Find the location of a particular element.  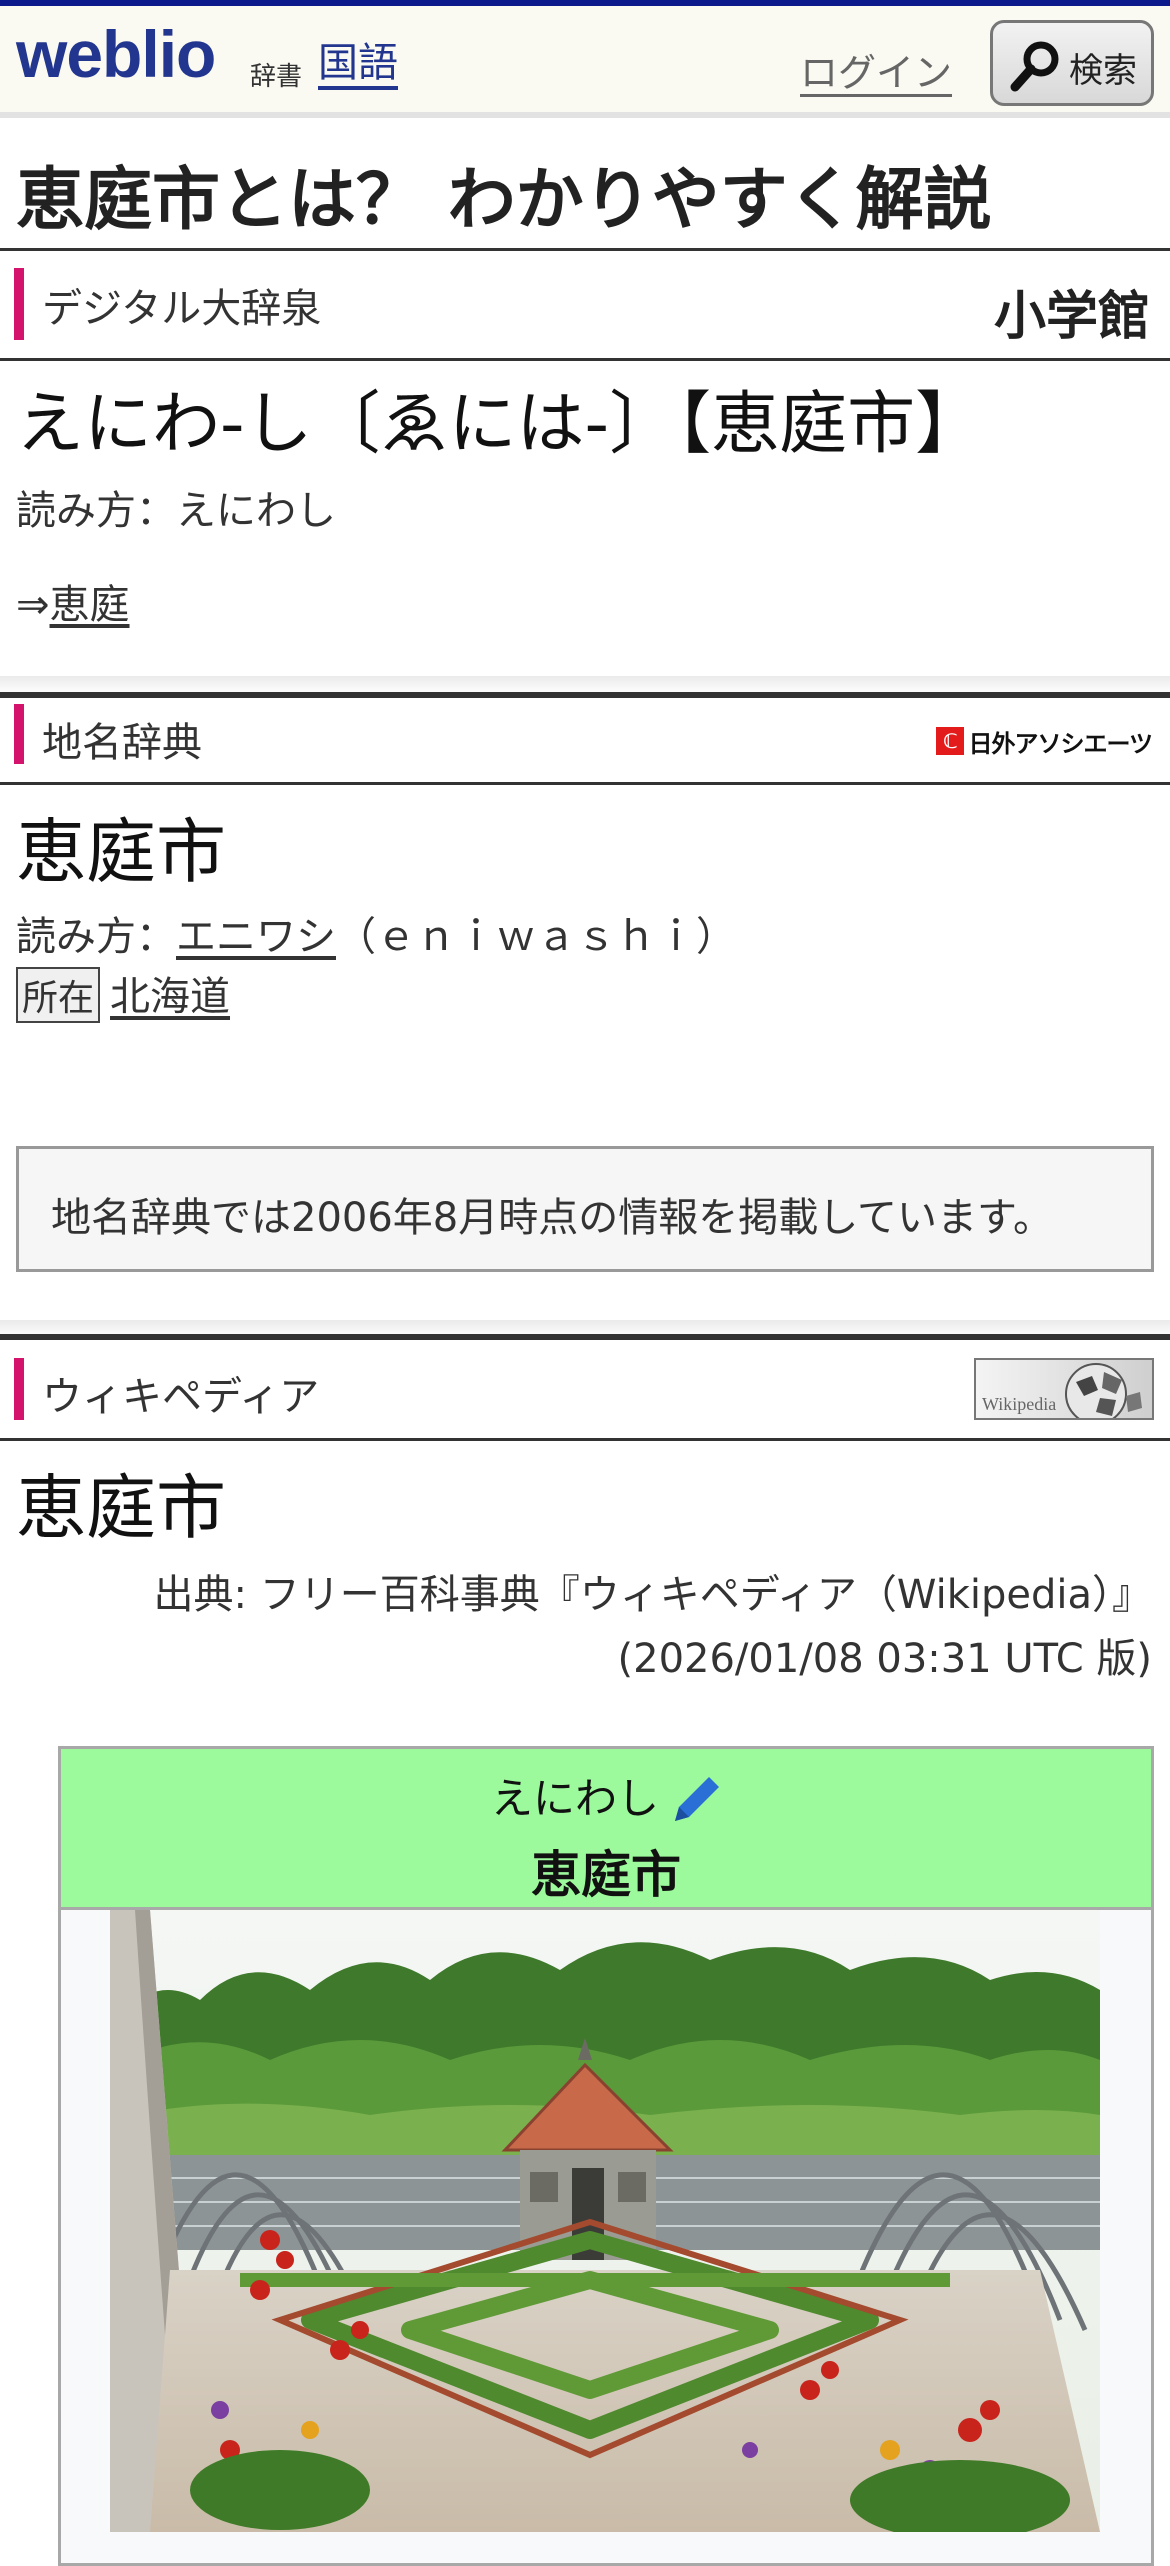

location-tag: 所在 is located at coordinates (58, 995).